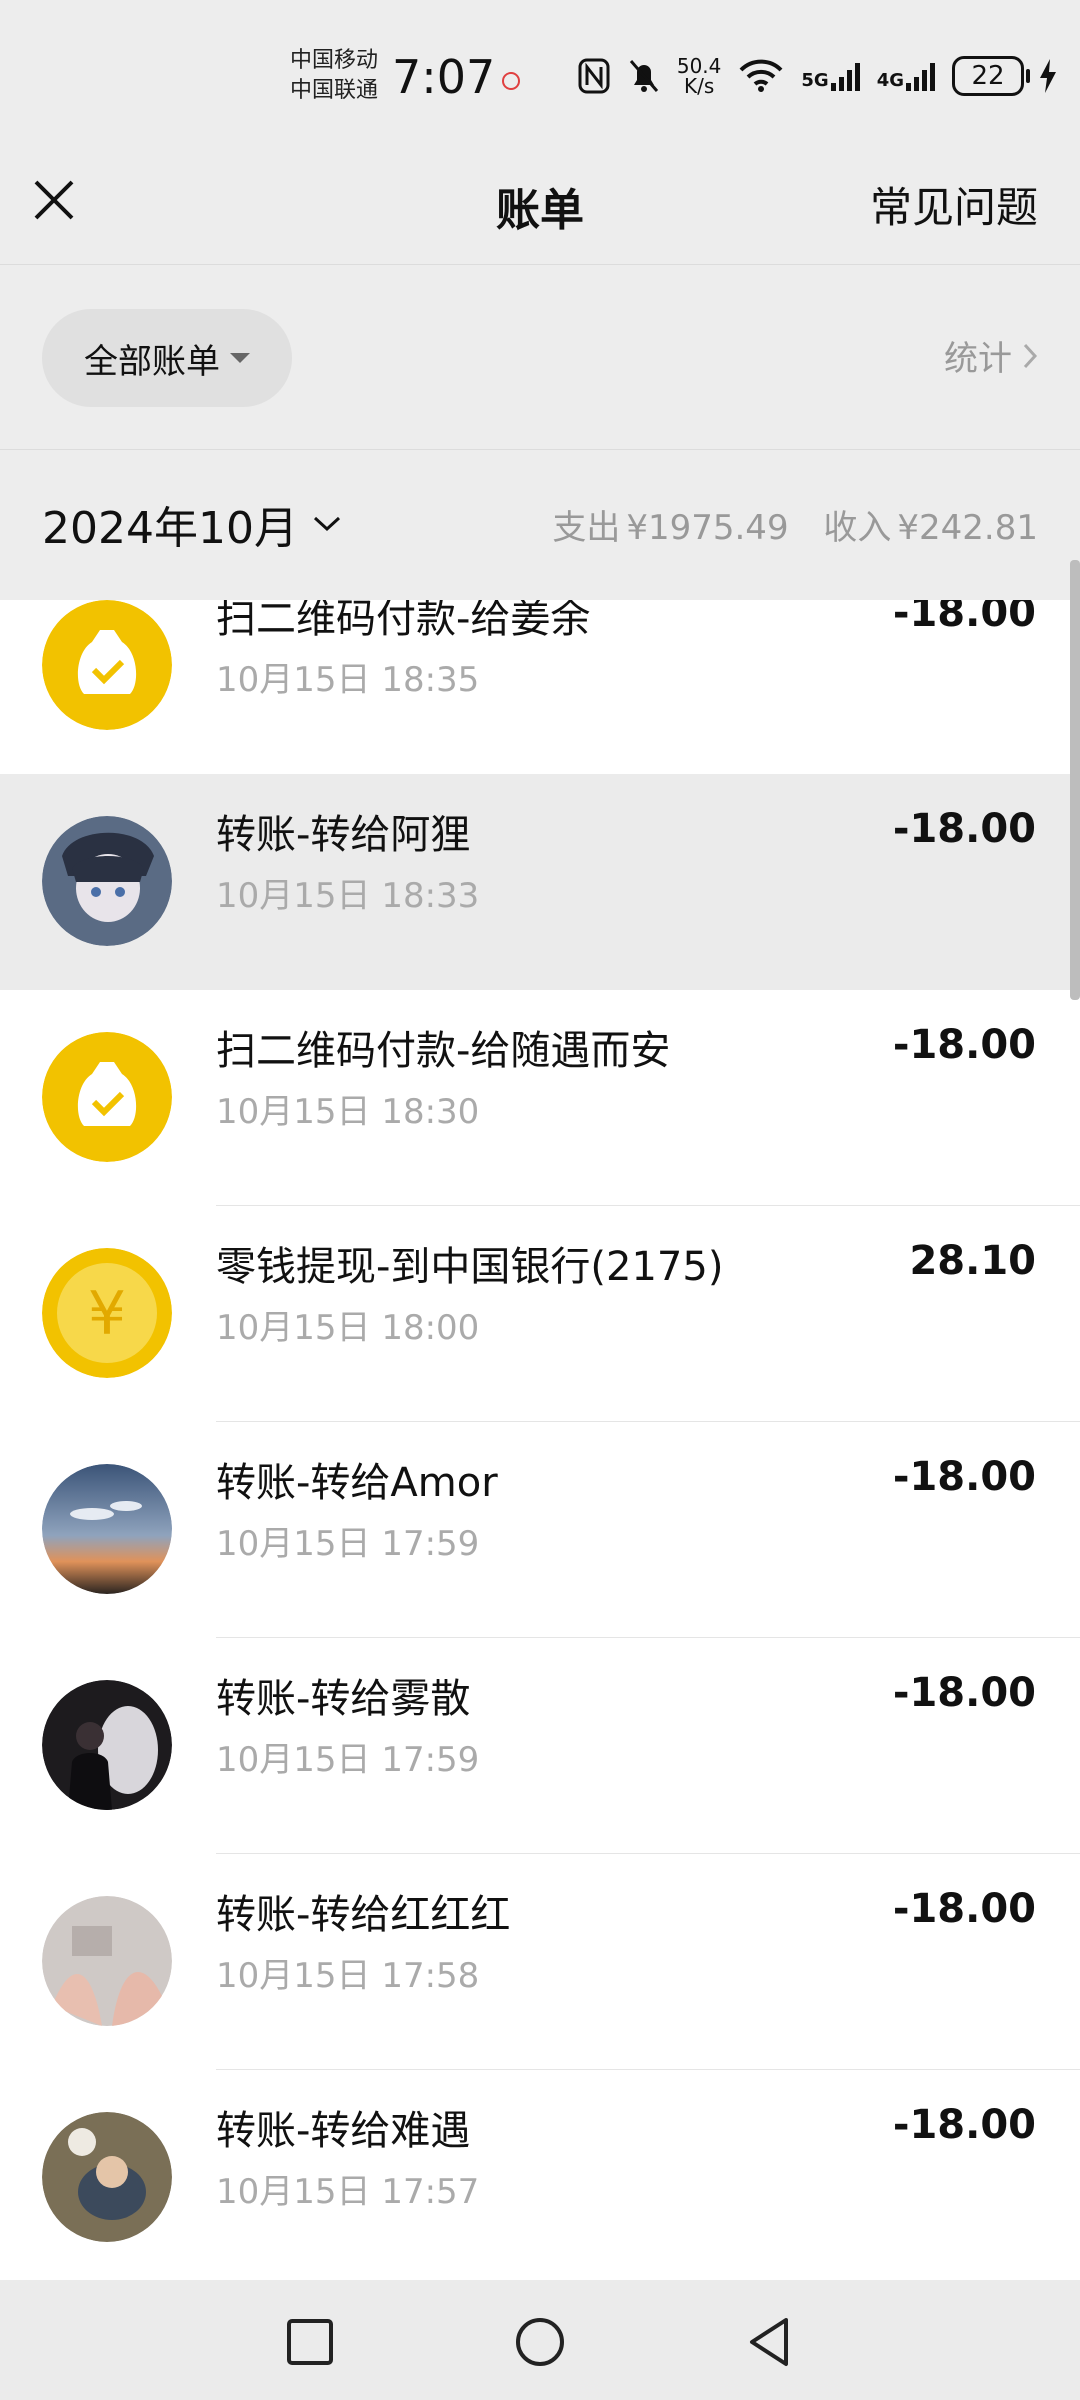  What do you see at coordinates (857, 528) in the screenshot?
I see `income-label: 收入` at bounding box center [857, 528].